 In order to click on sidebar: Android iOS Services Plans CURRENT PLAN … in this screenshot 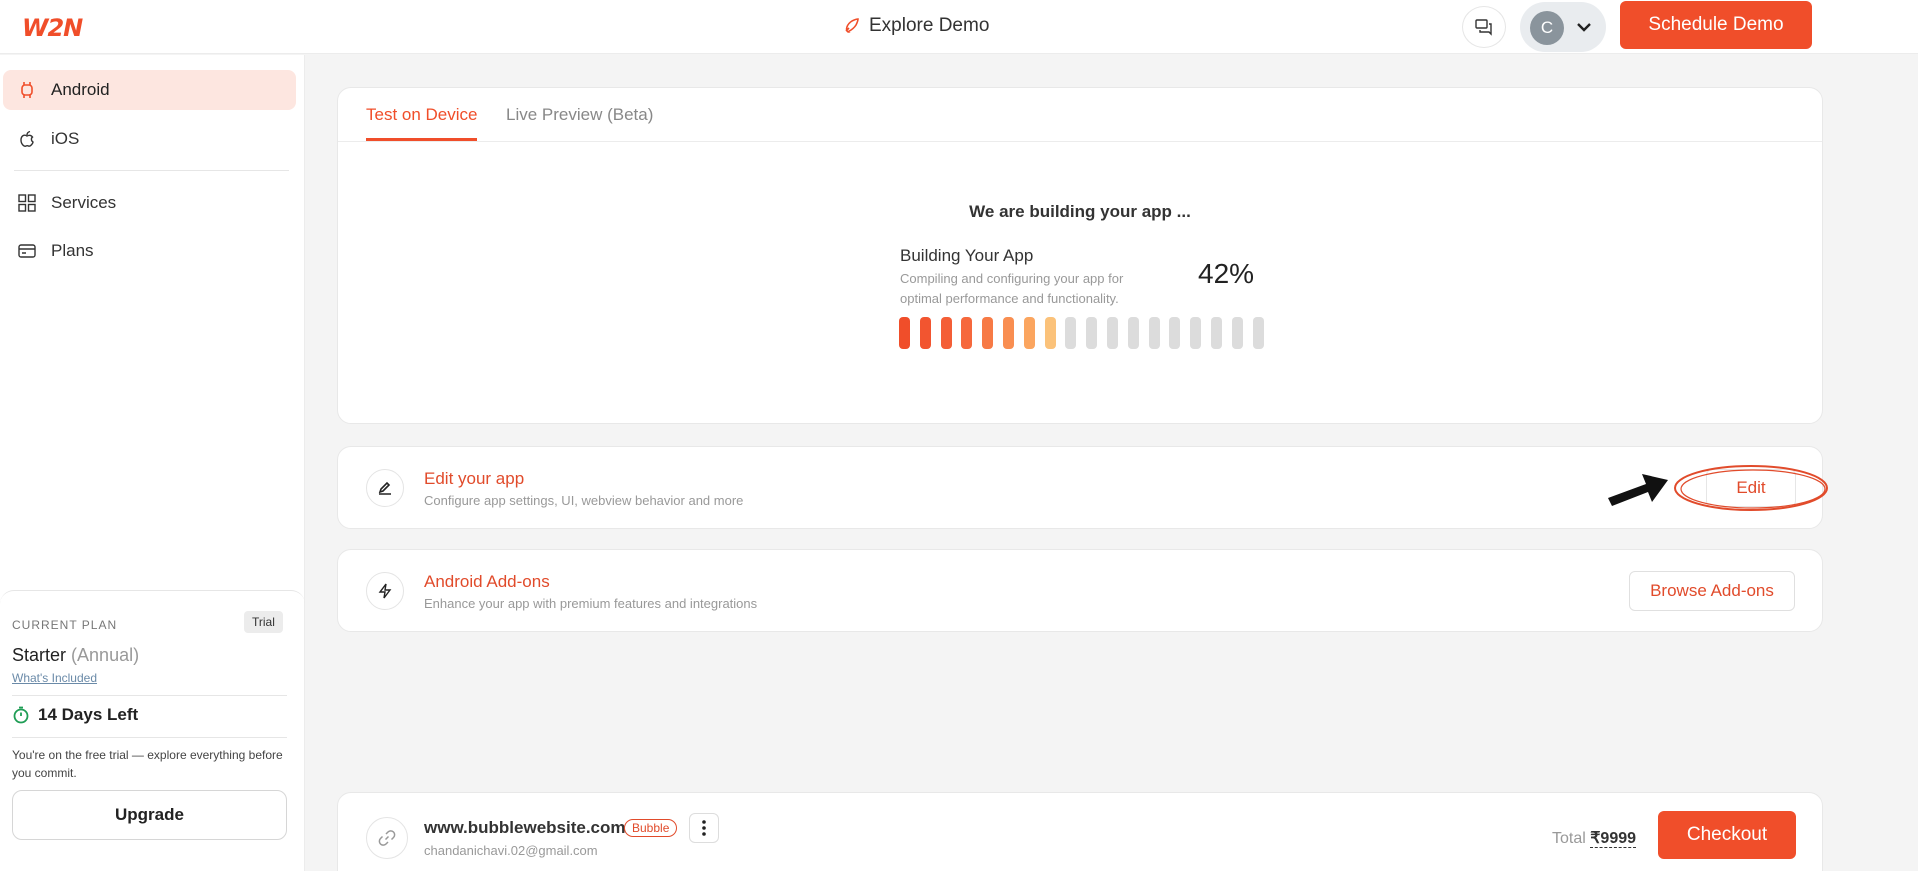, I will do `click(152, 463)`.